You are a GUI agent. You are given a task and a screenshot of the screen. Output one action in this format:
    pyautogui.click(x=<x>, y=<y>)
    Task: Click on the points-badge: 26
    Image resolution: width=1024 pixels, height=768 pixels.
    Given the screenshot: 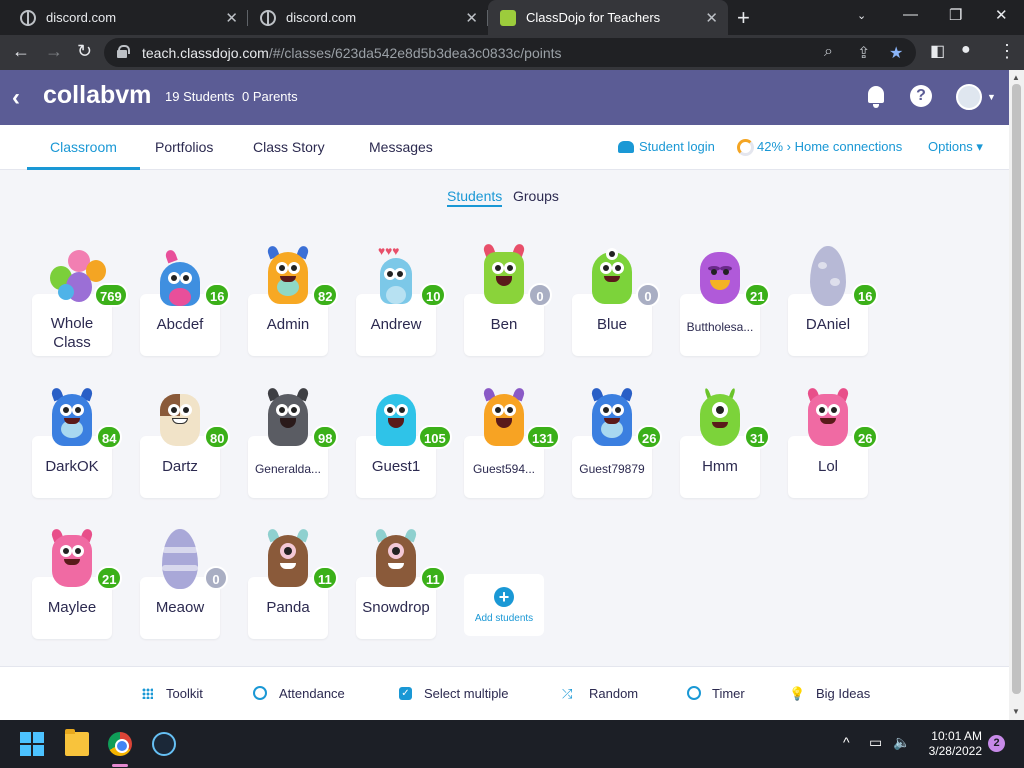 What is the action you would take?
    pyautogui.click(x=649, y=437)
    